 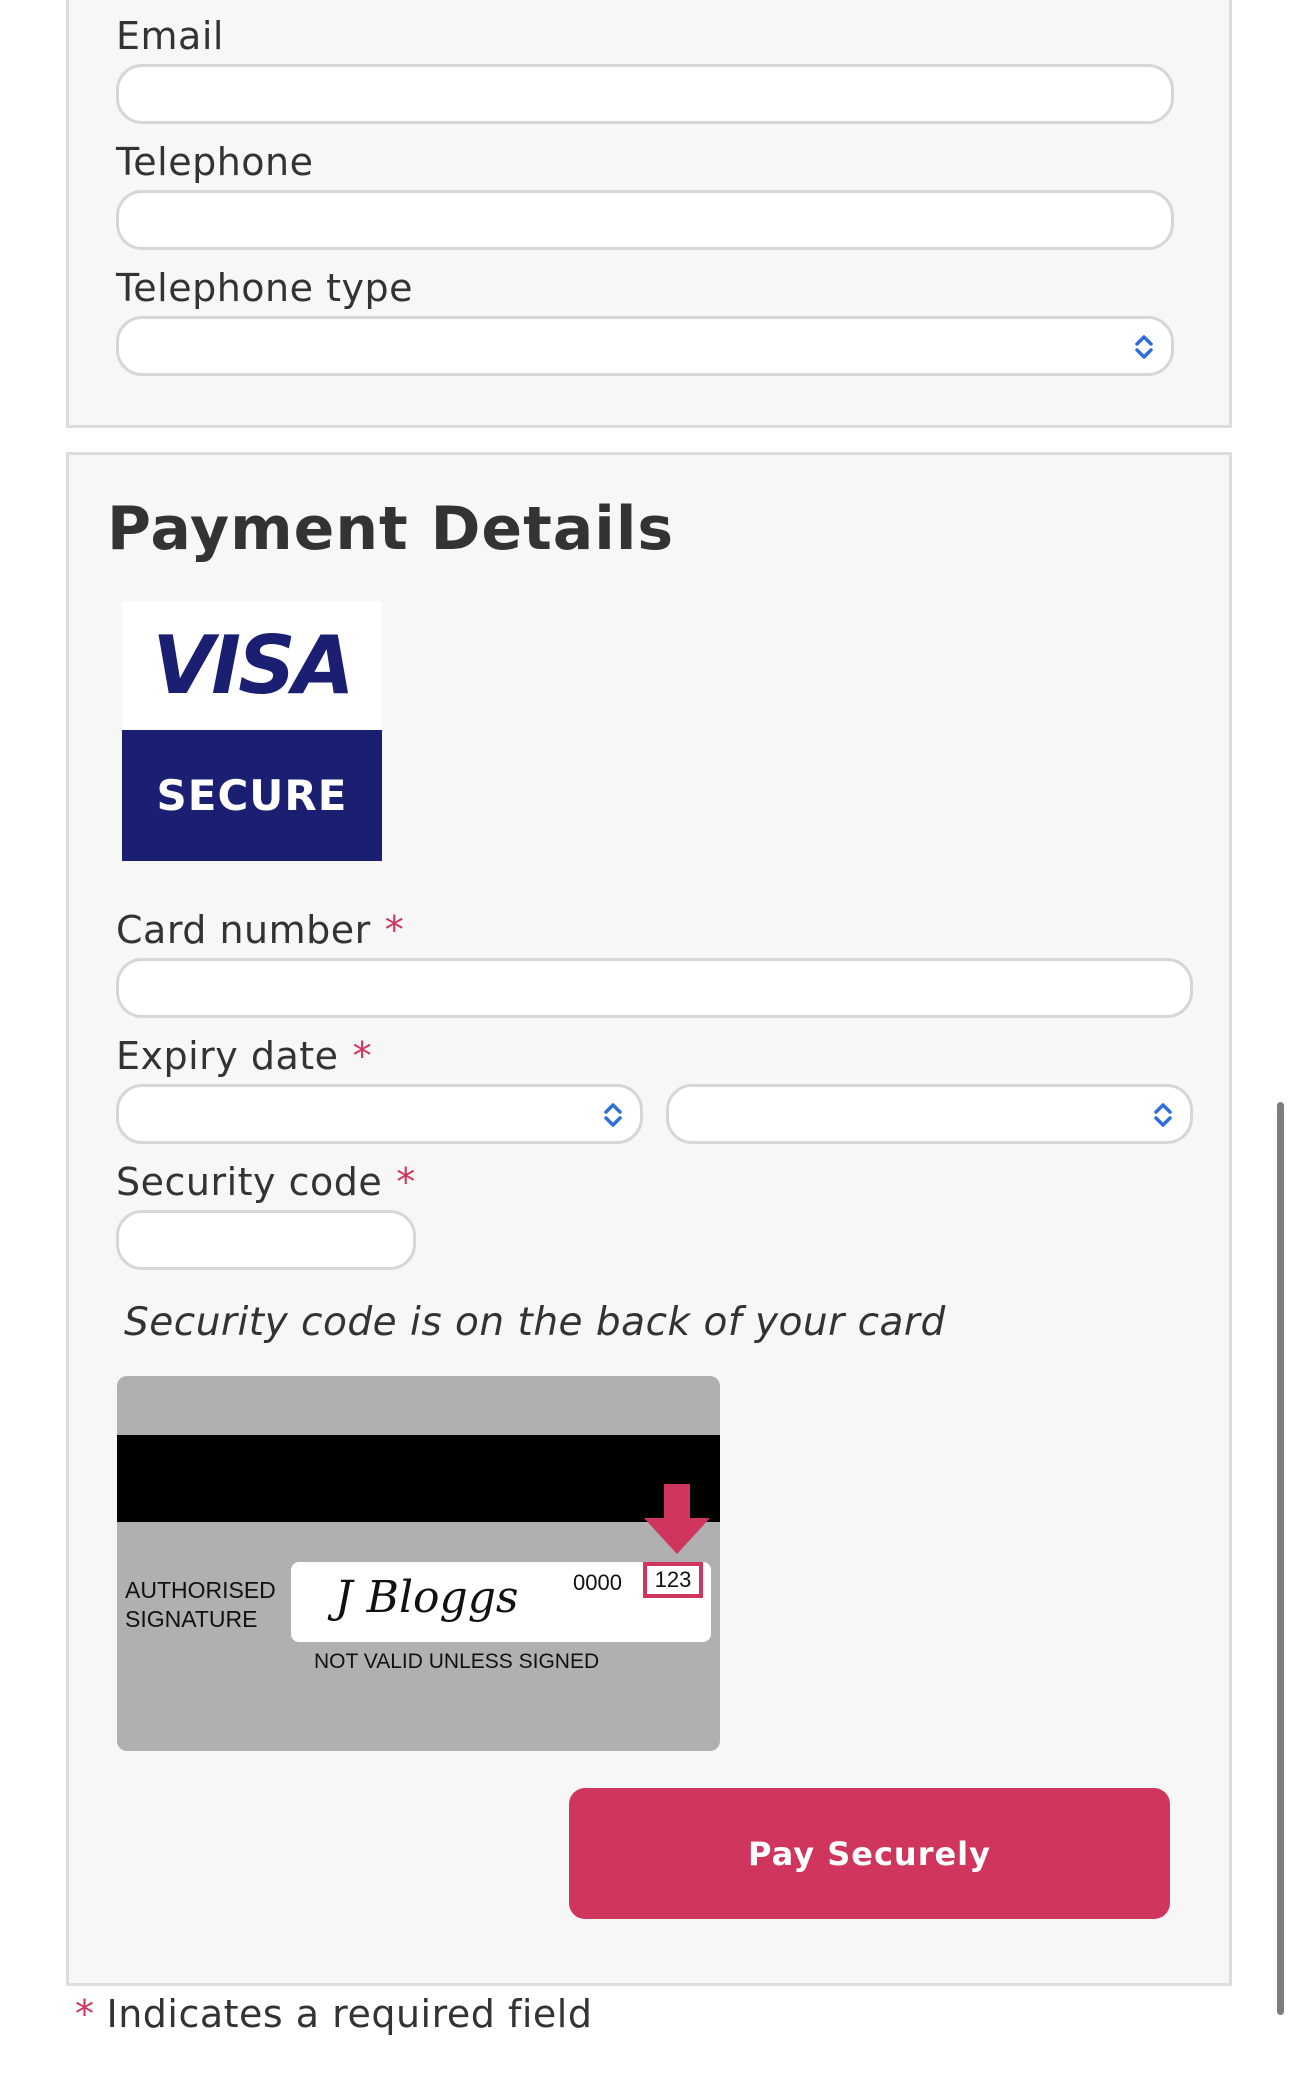 What do you see at coordinates (645, 94) in the screenshot?
I see `email-field` at bounding box center [645, 94].